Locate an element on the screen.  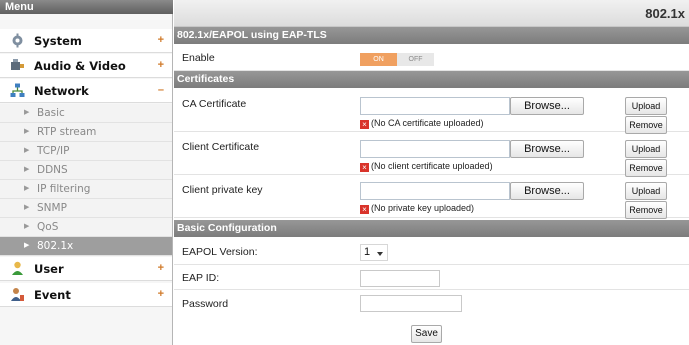
eap-id-field is located at coordinates (400, 278).